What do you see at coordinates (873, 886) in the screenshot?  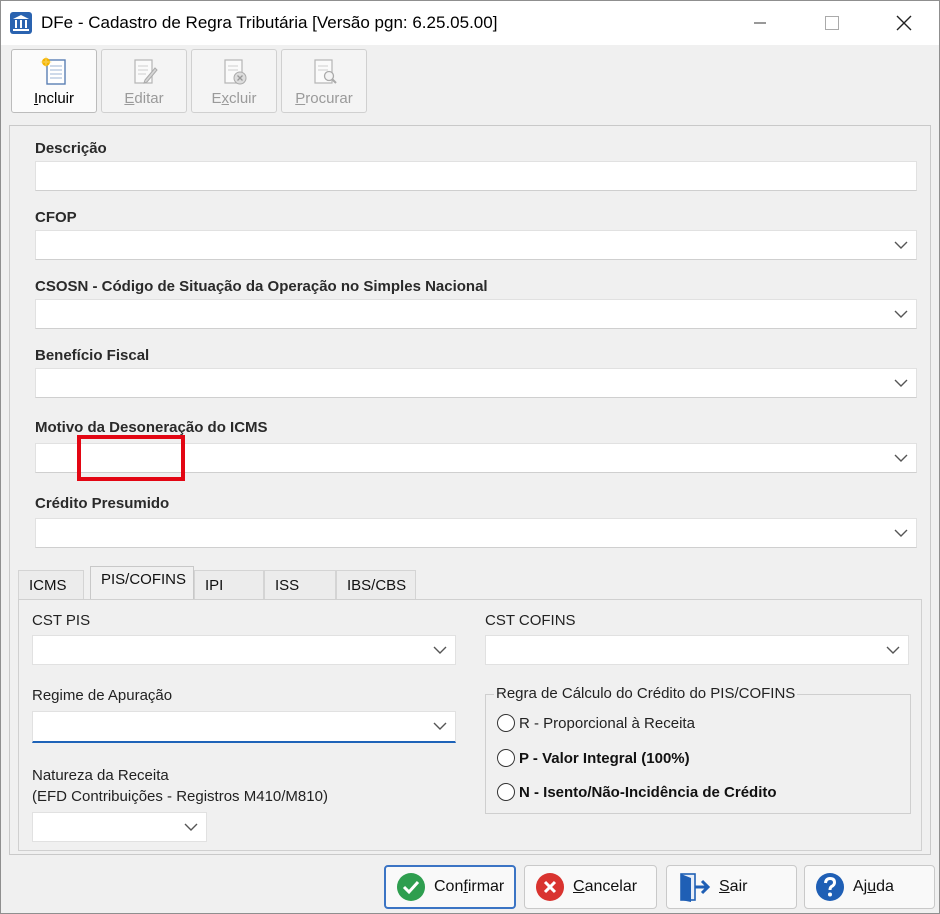 I see `ajuda-label: Ajuda` at bounding box center [873, 886].